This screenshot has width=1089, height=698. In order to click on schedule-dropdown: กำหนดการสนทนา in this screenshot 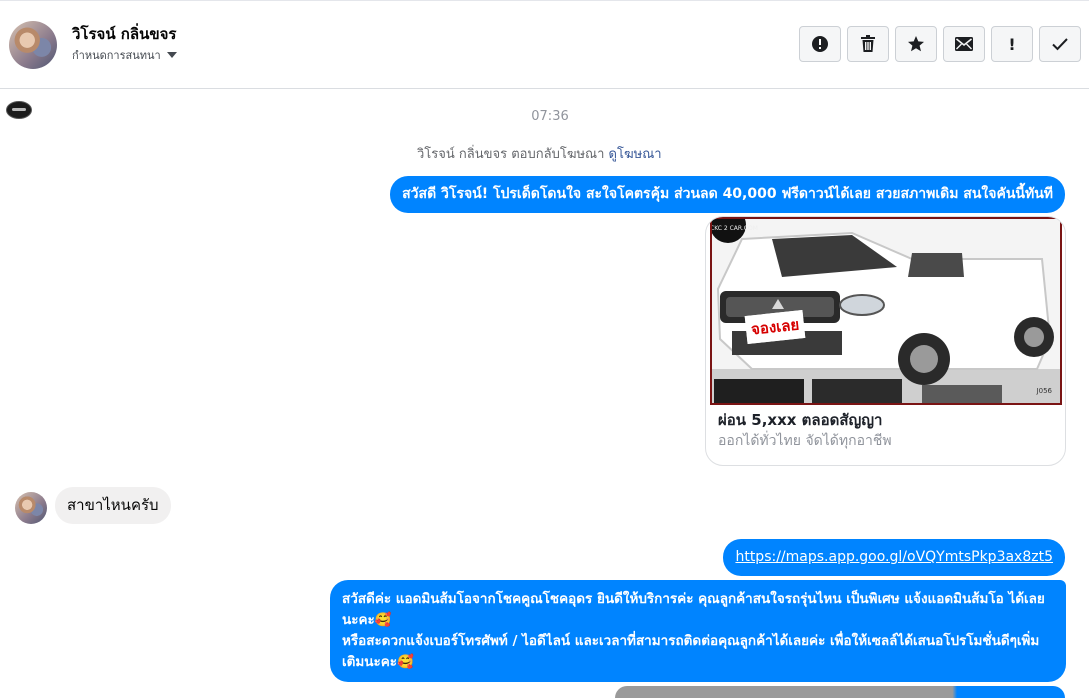, I will do `click(124, 55)`.